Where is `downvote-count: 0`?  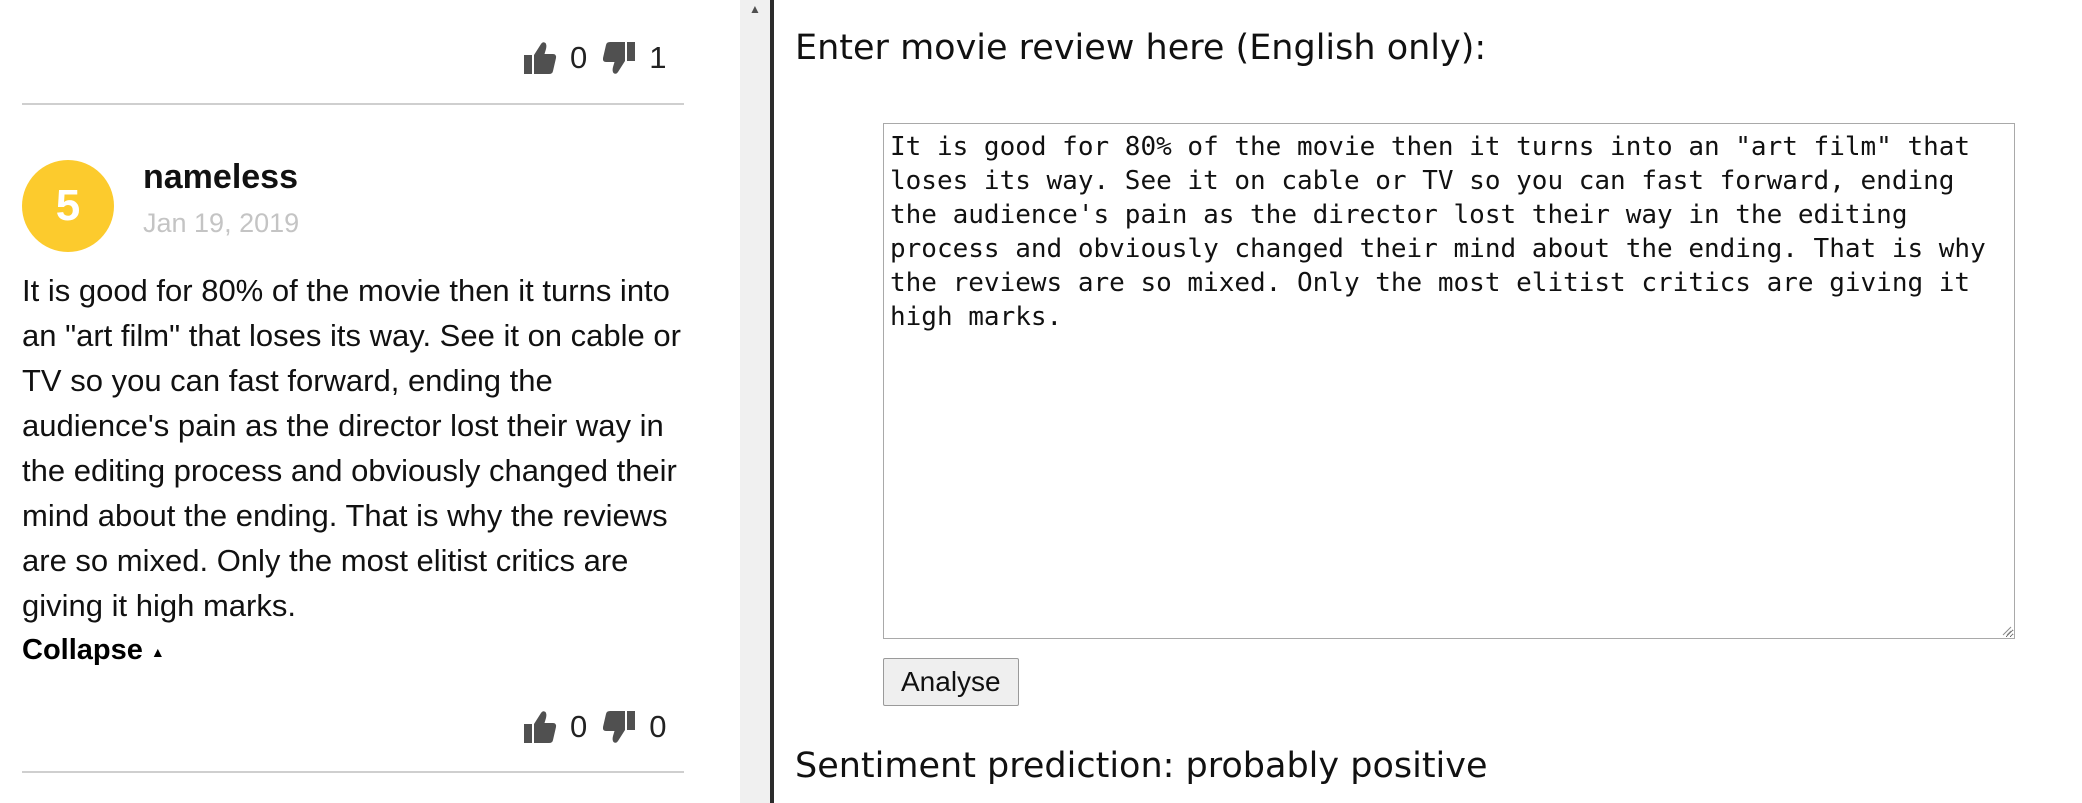 downvote-count: 0 is located at coordinates (658, 726).